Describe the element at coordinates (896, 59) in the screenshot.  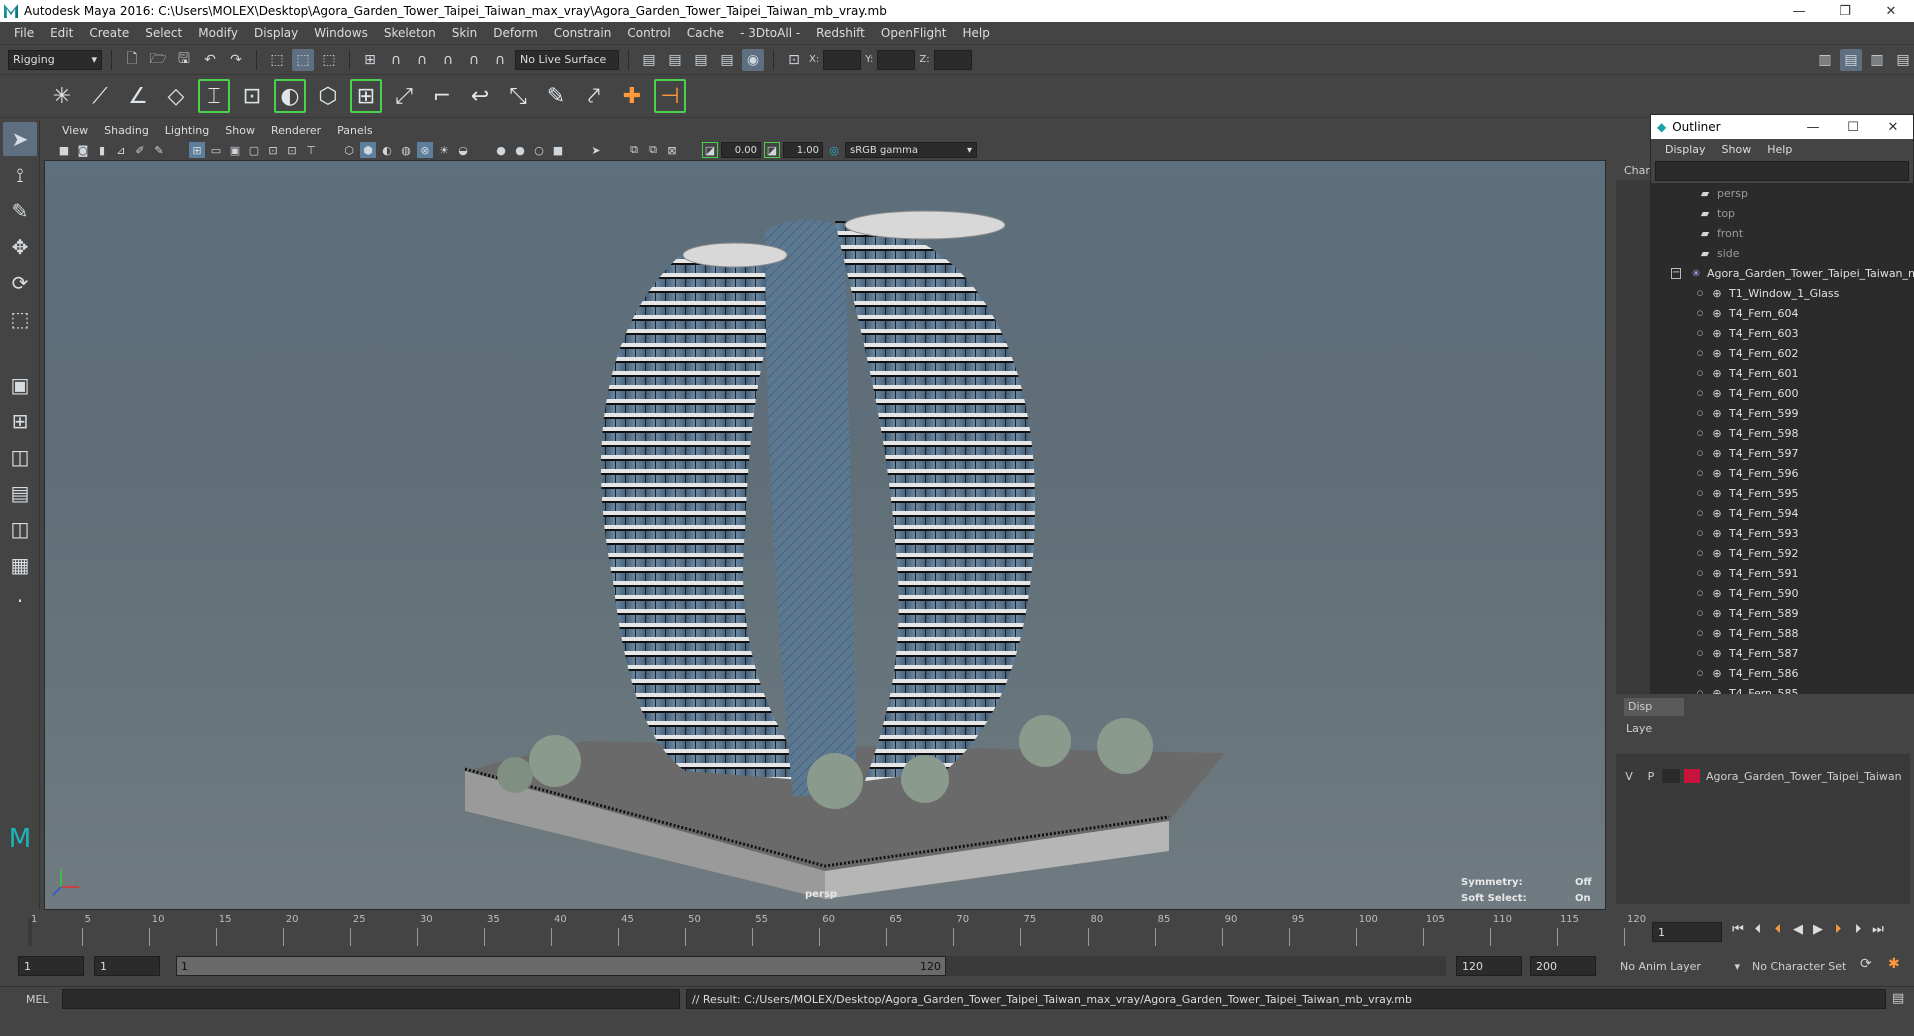
I see `y-field` at that location.